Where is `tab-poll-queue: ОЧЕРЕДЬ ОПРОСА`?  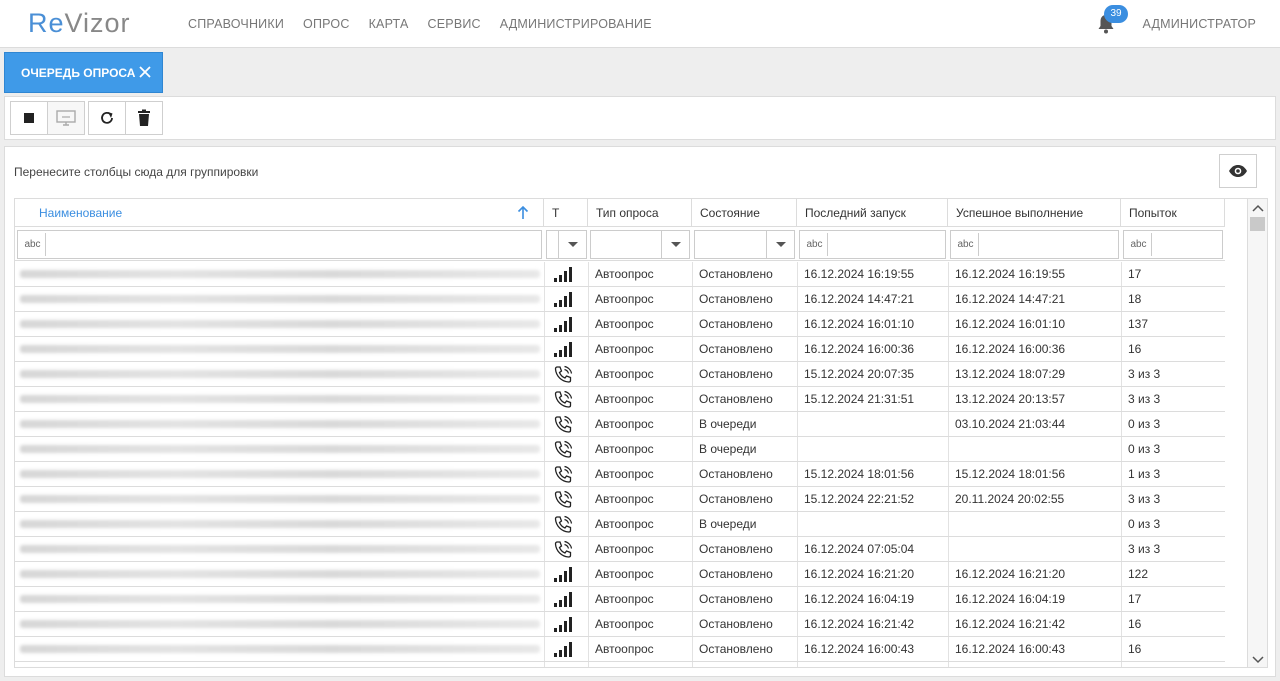 tab-poll-queue: ОЧЕРЕДЬ ОПРОСА is located at coordinates (83, 72).